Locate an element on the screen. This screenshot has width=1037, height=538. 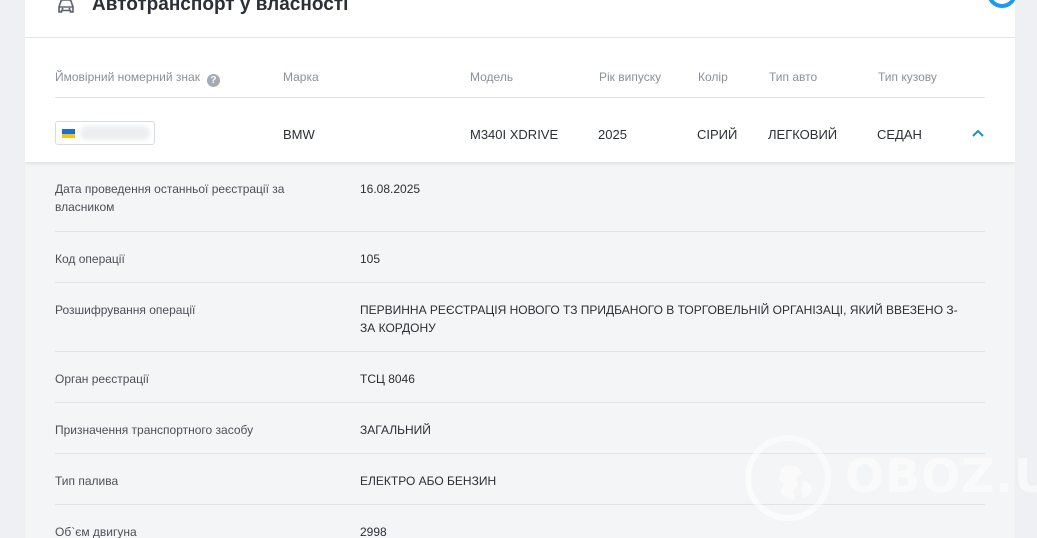
cell-year: 2025 is located at coordinates (612, 134).